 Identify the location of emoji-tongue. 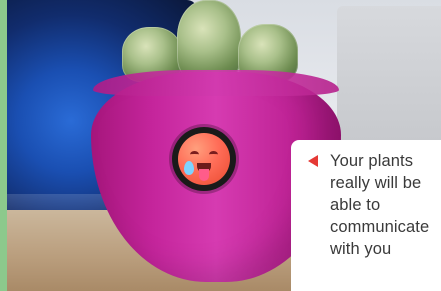
(204, 175).